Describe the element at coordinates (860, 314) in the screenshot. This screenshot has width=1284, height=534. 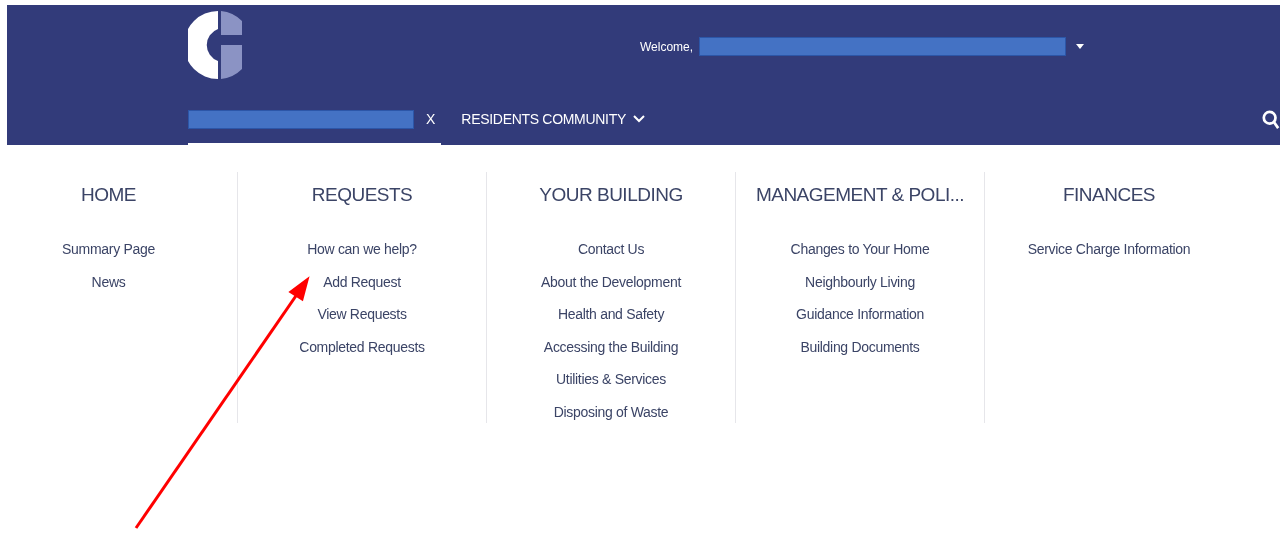
I see `menu-link: Guidance Information` at that location.